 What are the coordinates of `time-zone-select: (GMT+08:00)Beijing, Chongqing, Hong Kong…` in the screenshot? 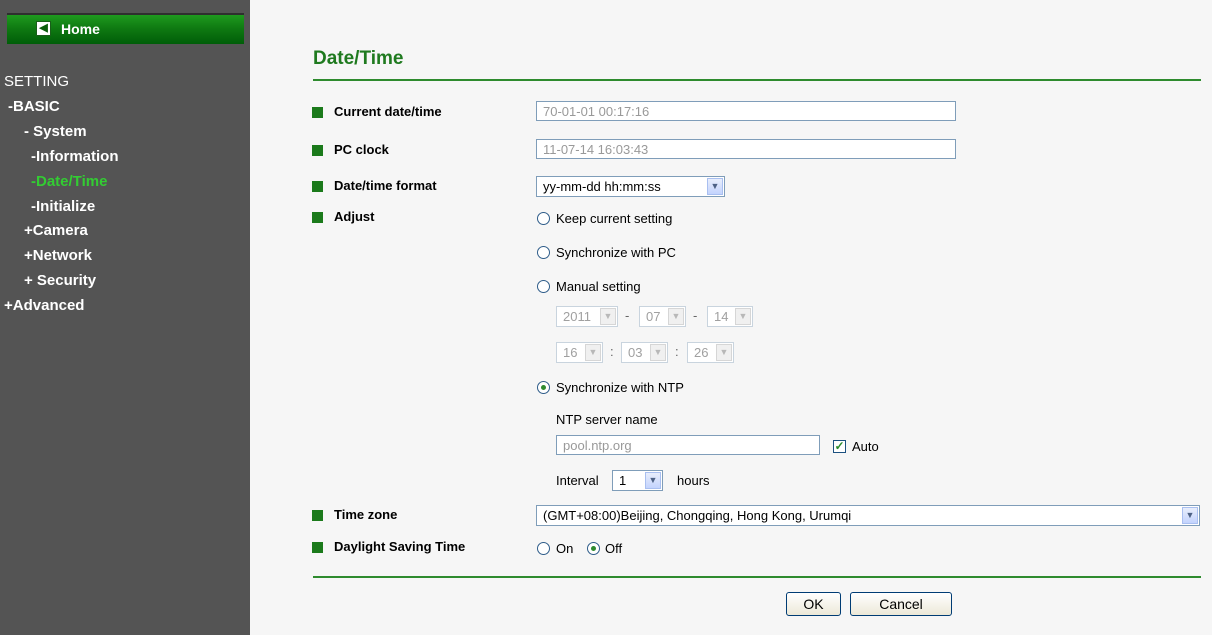 It's located at (868, 515).